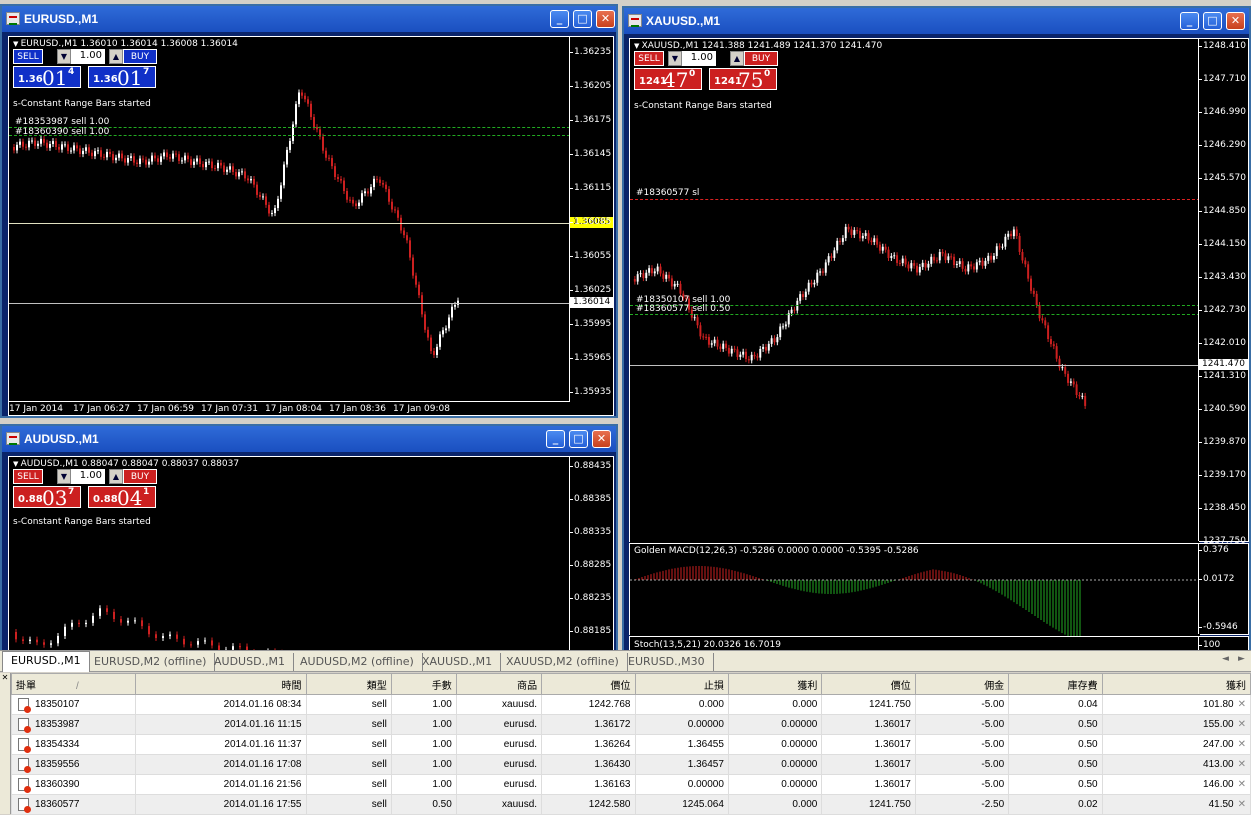 The image size is (1251, 815). What do you see at coordinates (563, 662) in the screenshot?
I see `tab-5: XAUUSD,M2 (offline)` at bounding box center [563, 662].